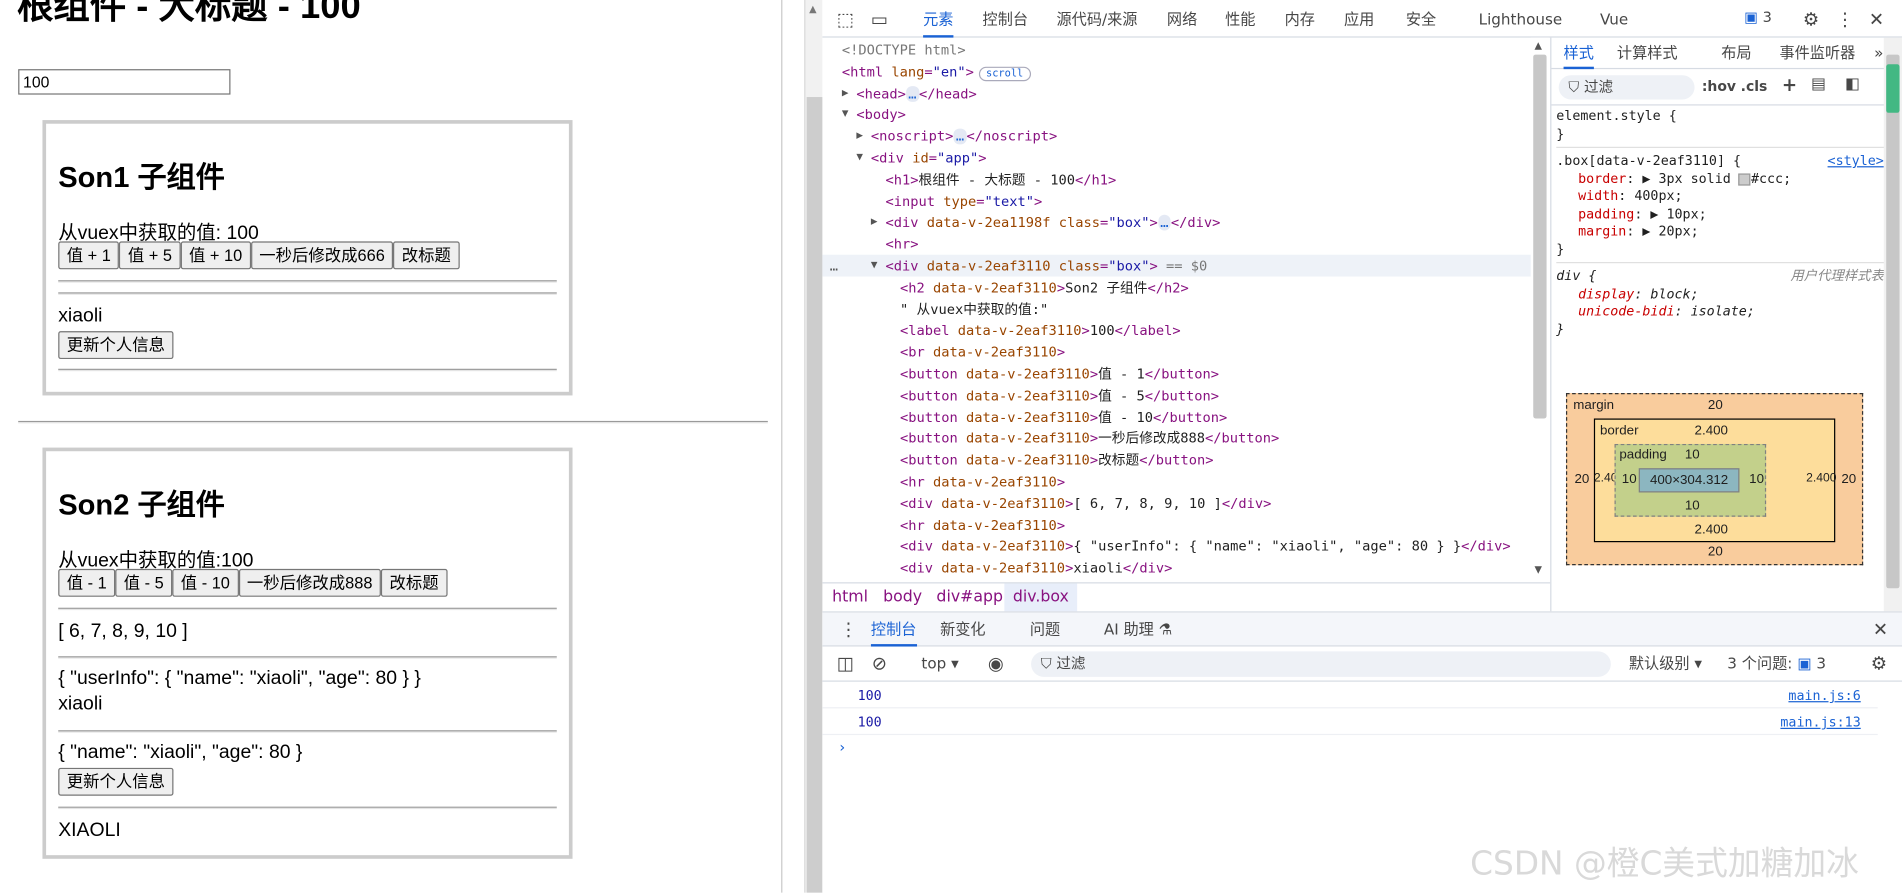  What do you see at coordinates (938, 19) in the screenshot?
I see `devtools-tab: 元素` at bounding box center [938, 19].